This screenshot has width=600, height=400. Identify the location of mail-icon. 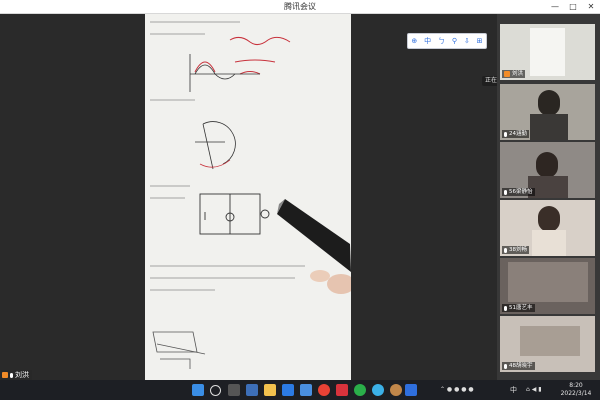
(288, 390).